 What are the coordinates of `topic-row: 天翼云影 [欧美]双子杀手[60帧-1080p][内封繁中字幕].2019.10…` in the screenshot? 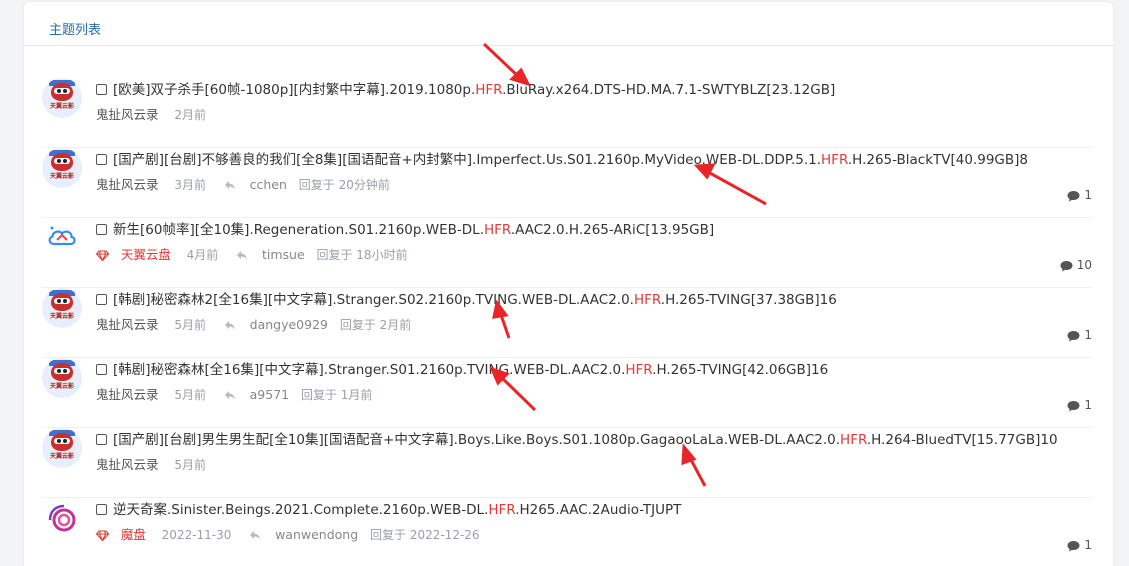 It's located at (567, 113).